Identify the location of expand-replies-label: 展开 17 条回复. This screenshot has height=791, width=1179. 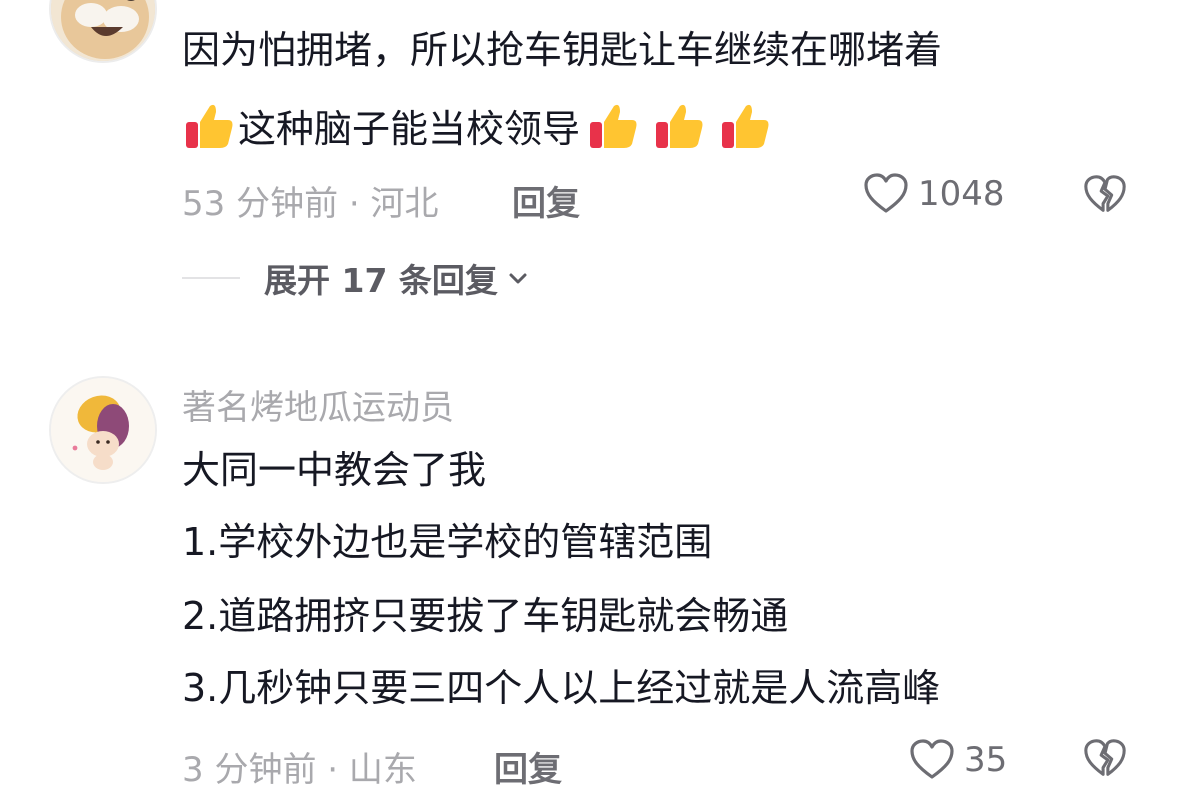
(381, 280).